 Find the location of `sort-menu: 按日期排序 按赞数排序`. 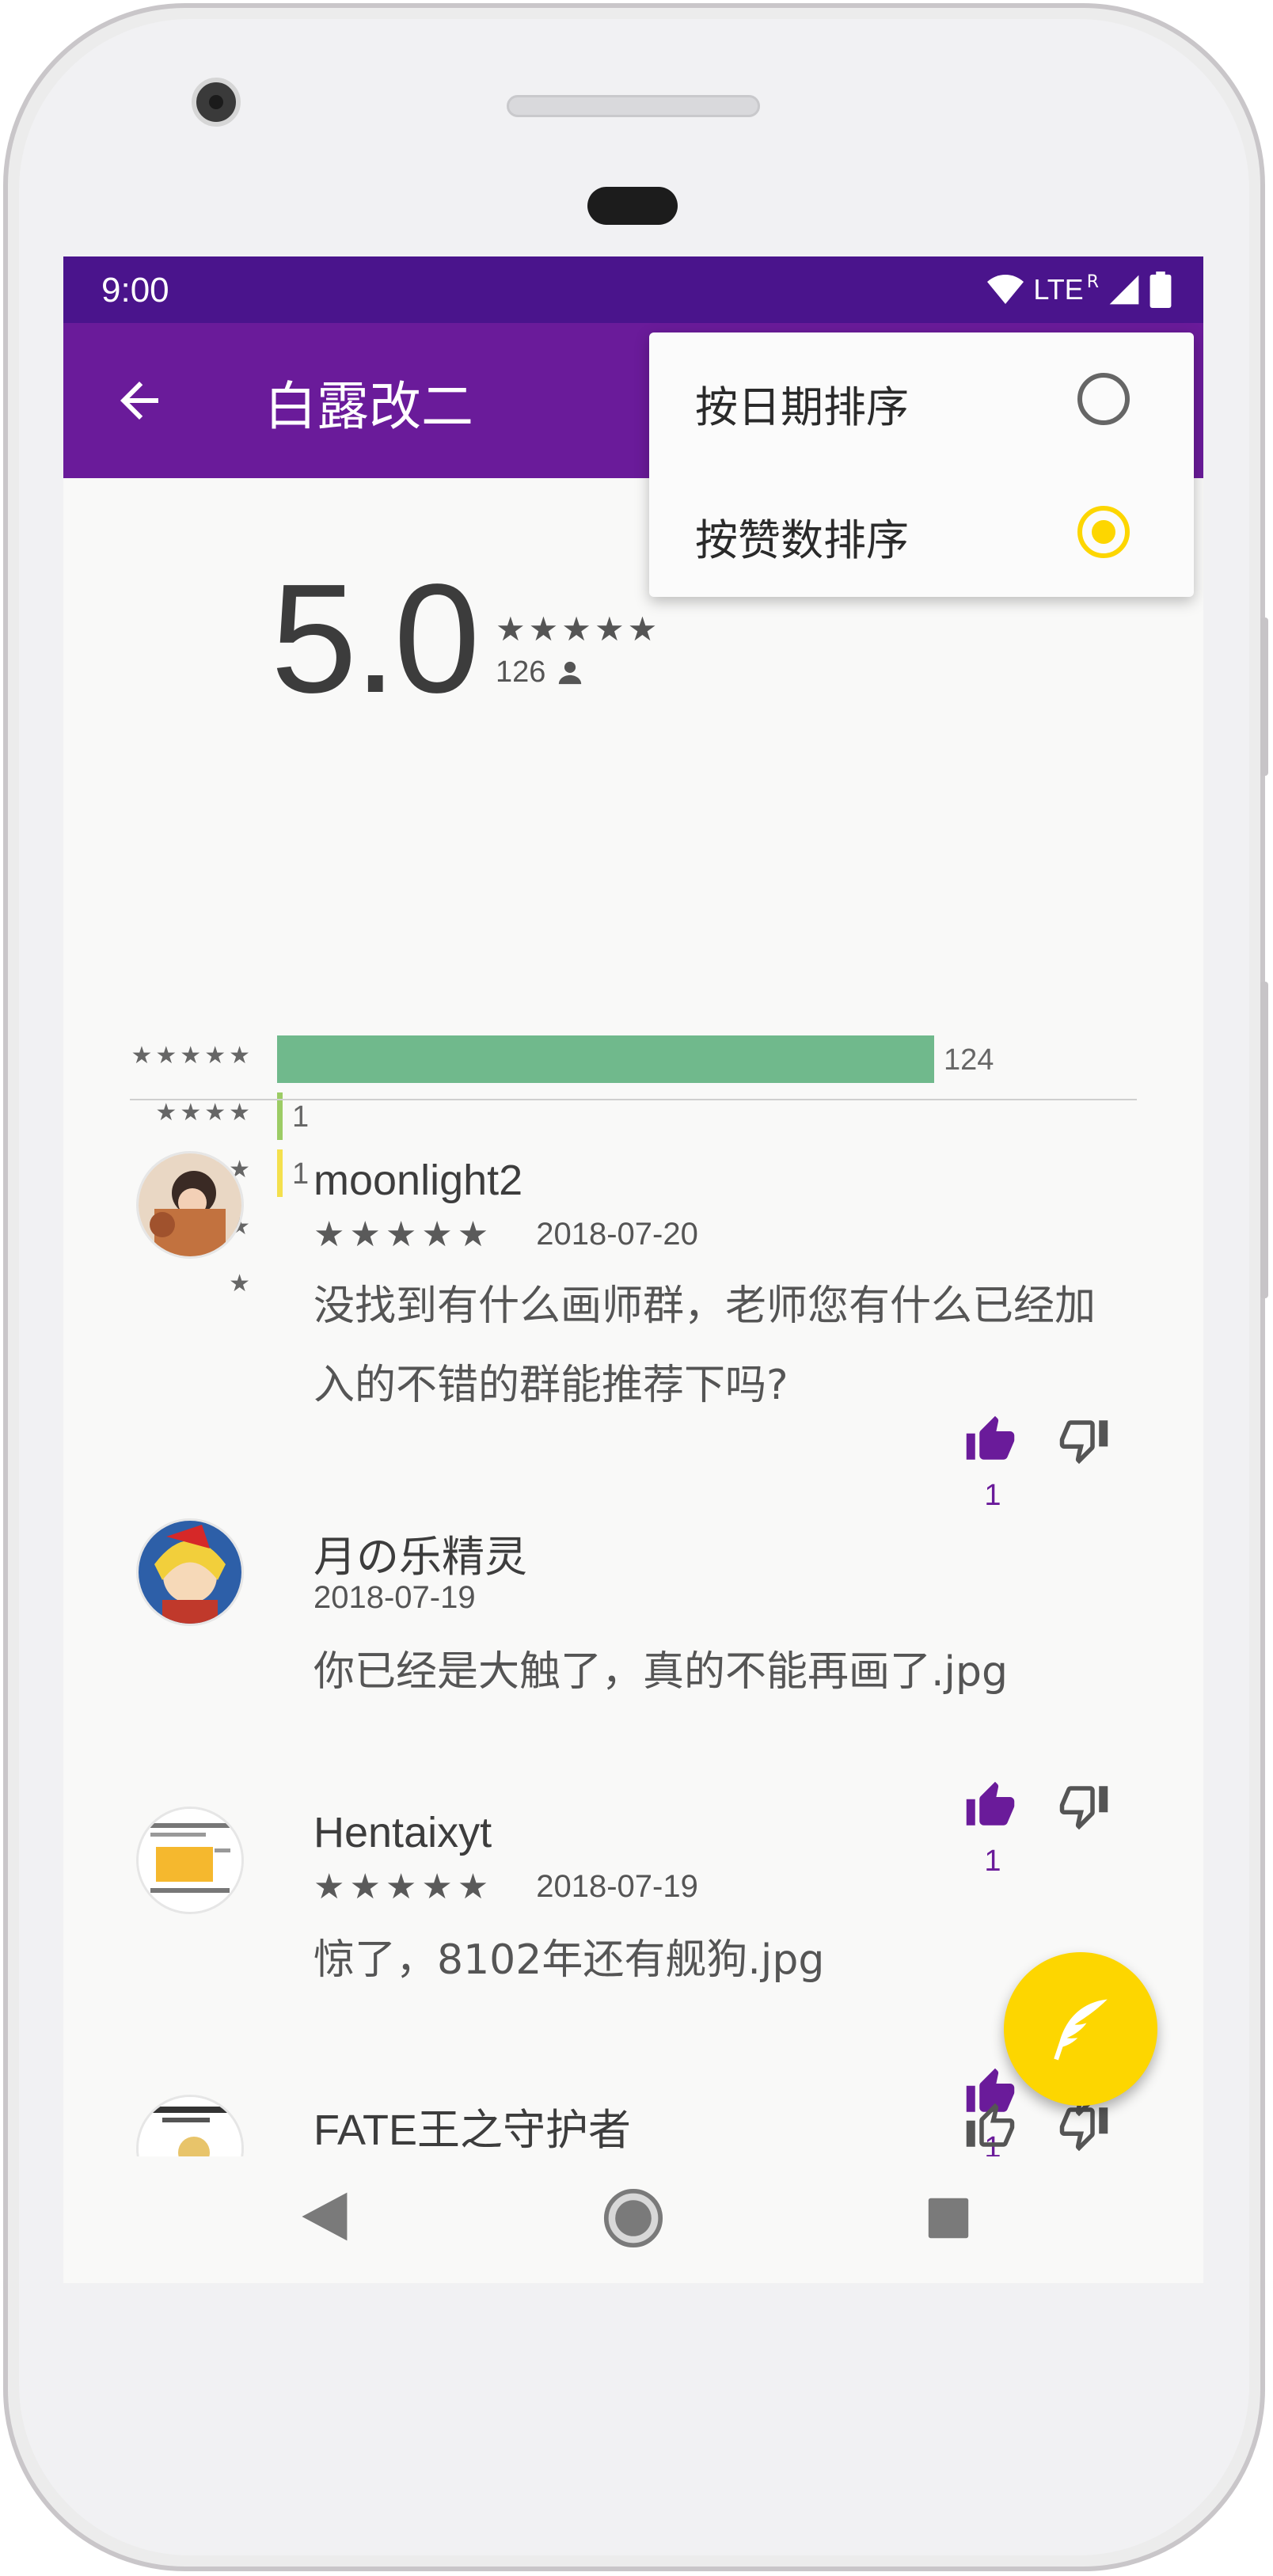

sort-menu: 按日期排序 按赞数排序 is located at coordinates (921, 465).